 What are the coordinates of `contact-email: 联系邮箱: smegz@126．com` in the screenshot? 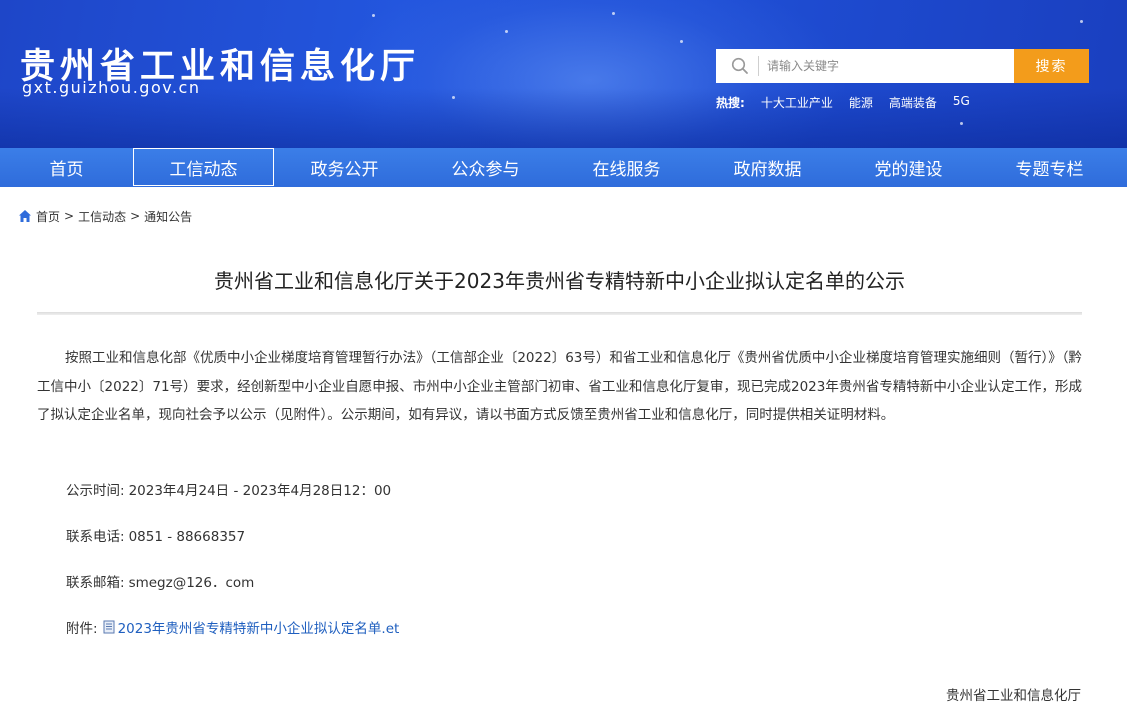 It's located at (160, 581).